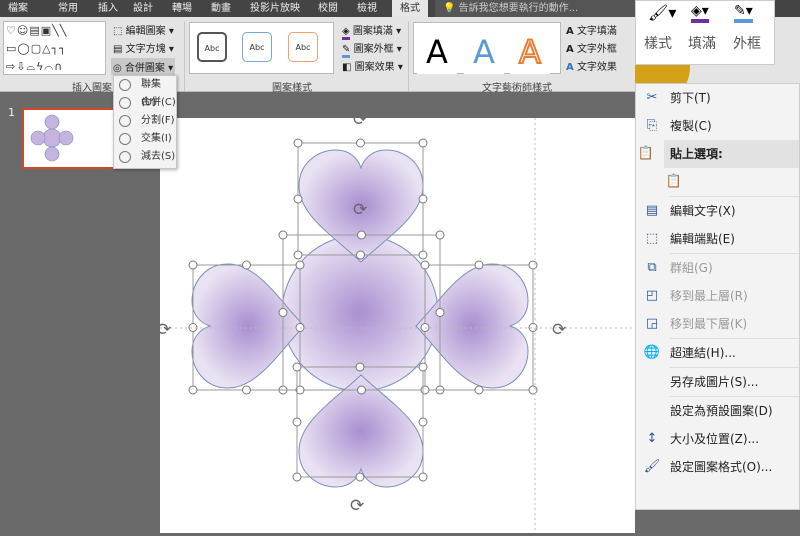 The image size is (800, 536). I want to click on text-box-button: ▤ 文字方塊 ▾, so click(143, 47).